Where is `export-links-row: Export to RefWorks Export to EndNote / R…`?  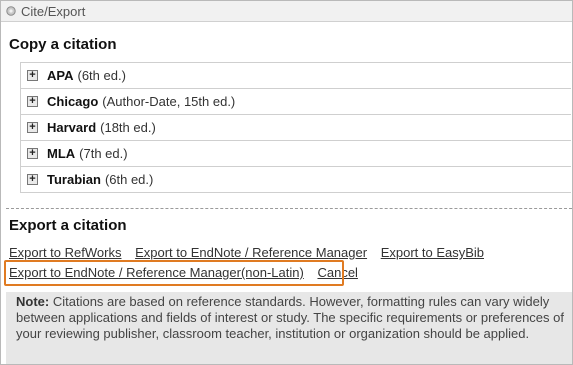
export-links-row: Export to RefWorks Export to EndNote / R… is located at coordinates (251, 252).